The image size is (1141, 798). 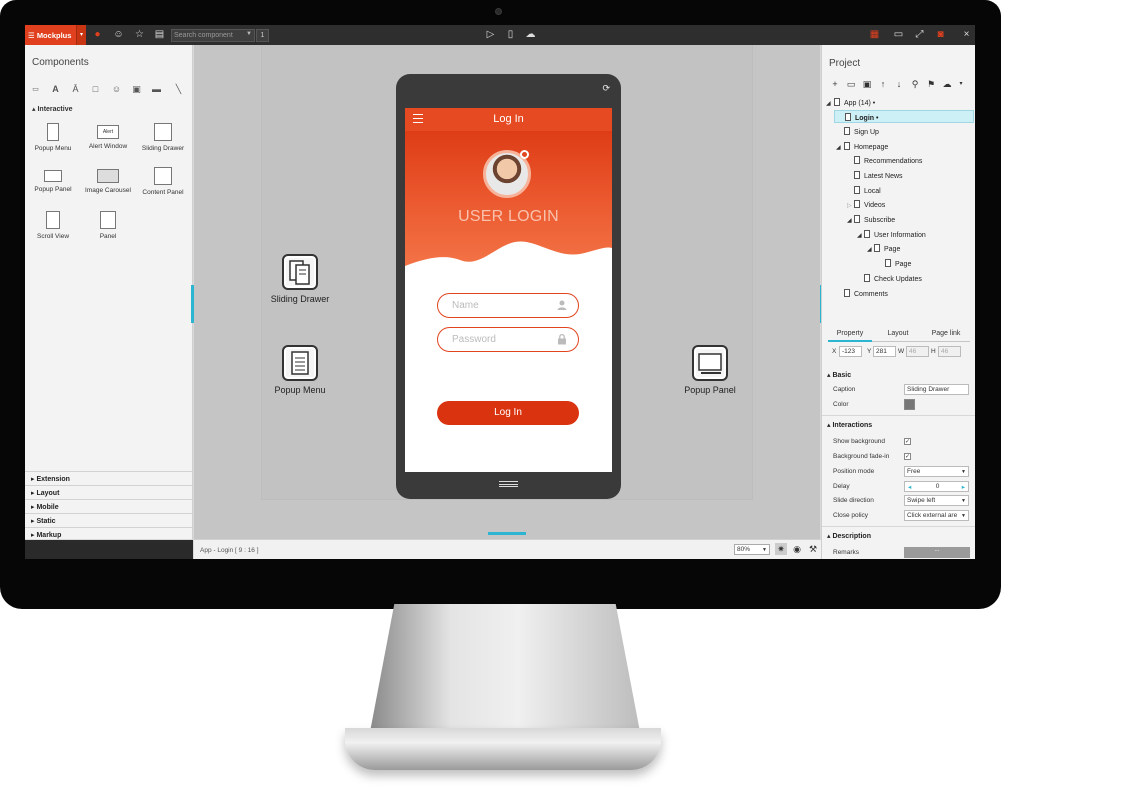 What do you see at coordinates (95, 89) in the screenshot?
I see `rectangle-tool-icon: □` at bounding box center [95, 89].